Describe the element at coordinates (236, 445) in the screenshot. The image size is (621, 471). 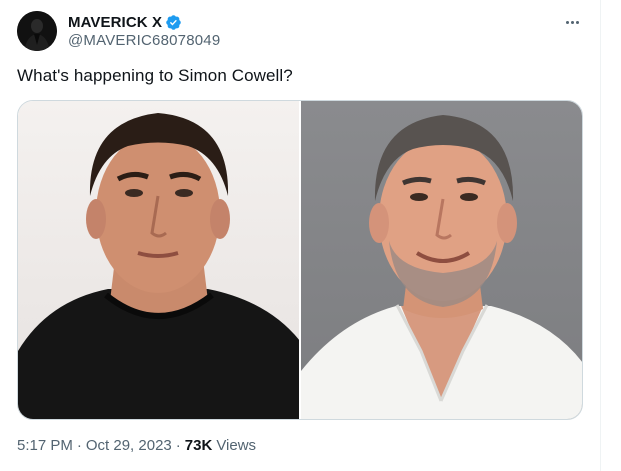
I see `views-label: Views` at that location.